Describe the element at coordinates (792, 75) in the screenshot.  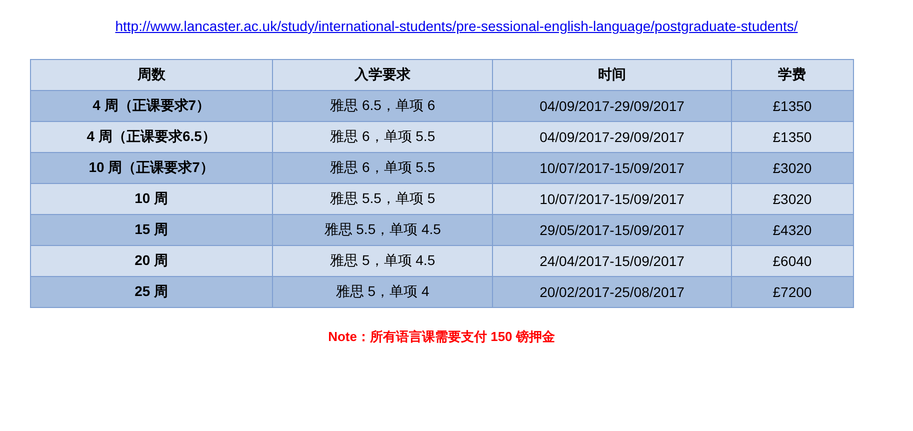
I see `column-header: 学费` at that location.